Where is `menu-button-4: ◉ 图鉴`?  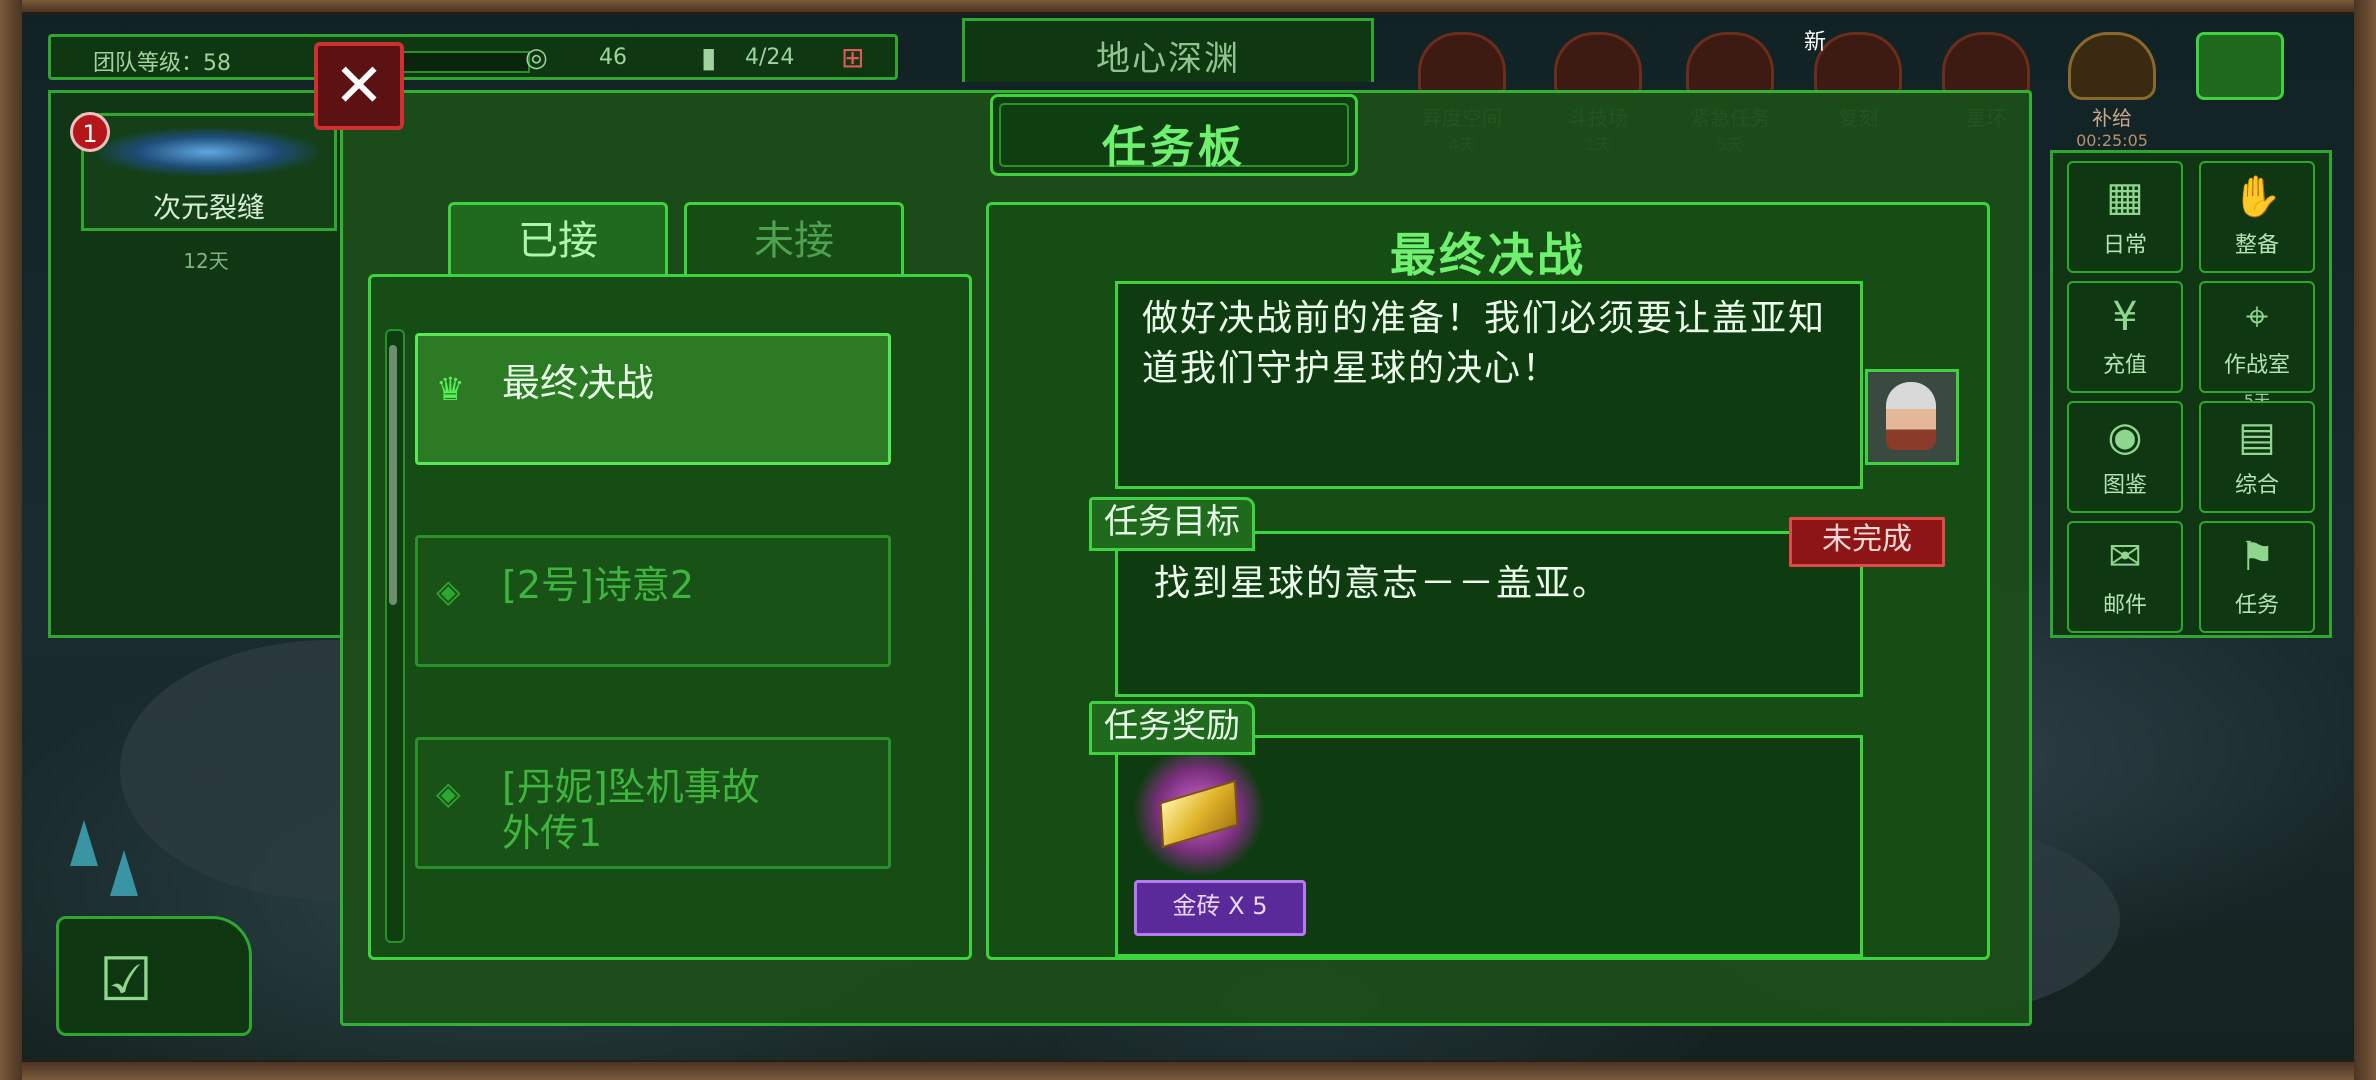
menu-button-4: ◉ 图鉴 is located at coordinates (2125, 457).